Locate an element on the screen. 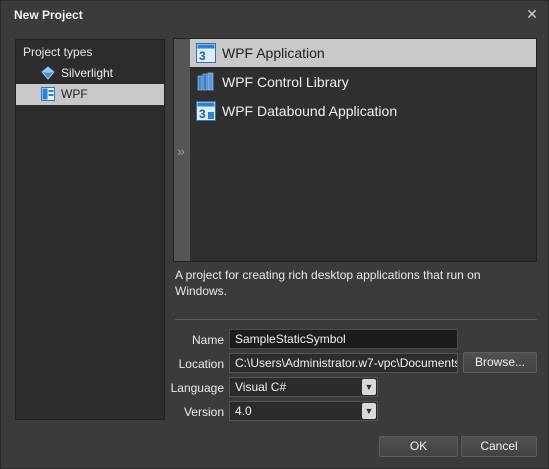 The width and height of the screenshot is (549, 469). ok-button: OK is located at coordinates (418, 446).